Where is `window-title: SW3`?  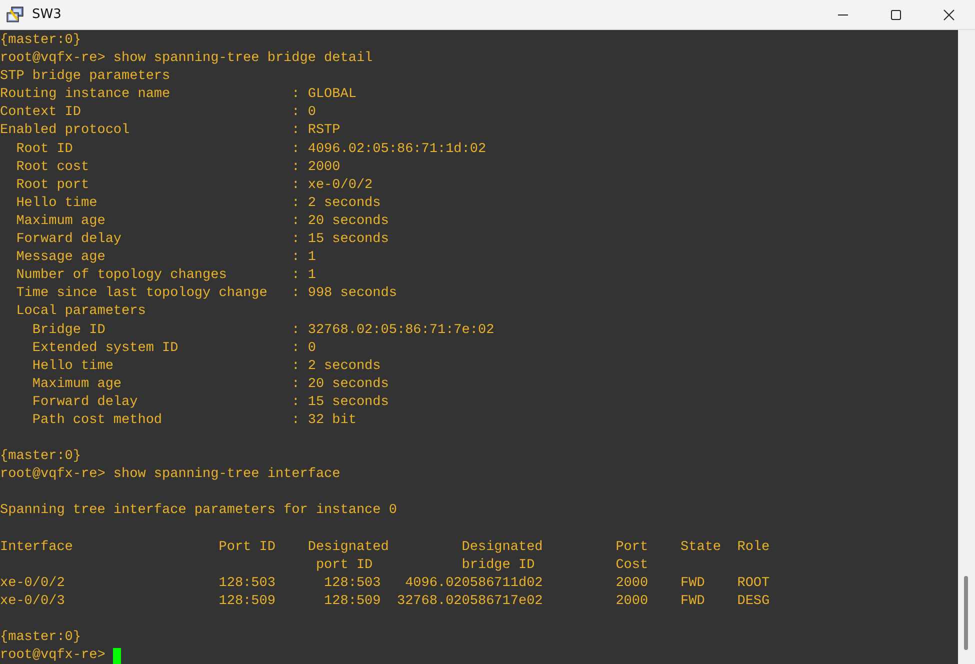 window-title: SW3 is located at coordinates (47, 14).